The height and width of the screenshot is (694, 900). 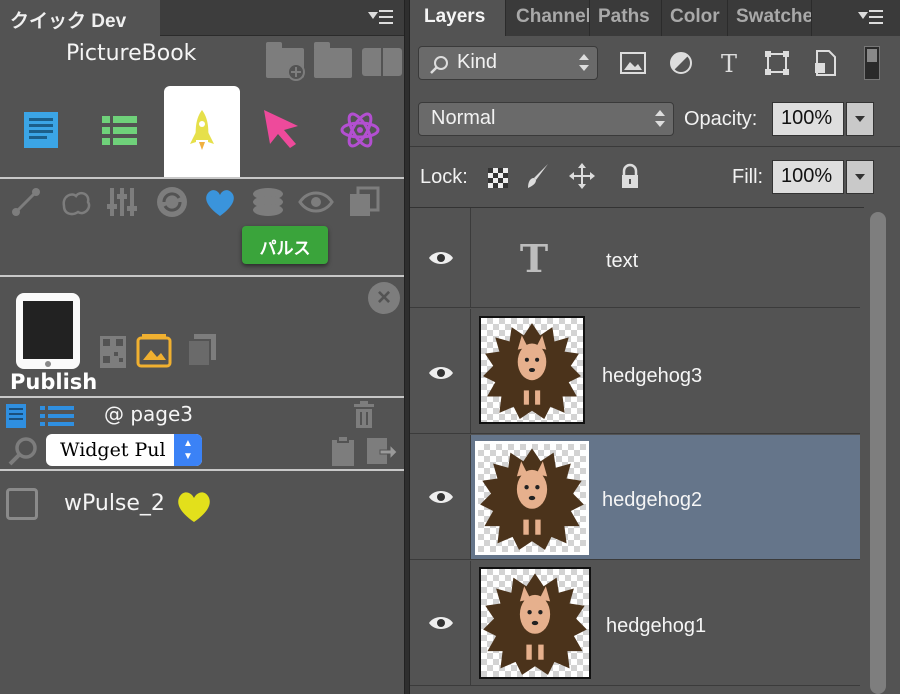 What do you see at coordinates (748, 177) in the screenshot?
I see `fill-label: Fill:` at bounding box center [748, 177].